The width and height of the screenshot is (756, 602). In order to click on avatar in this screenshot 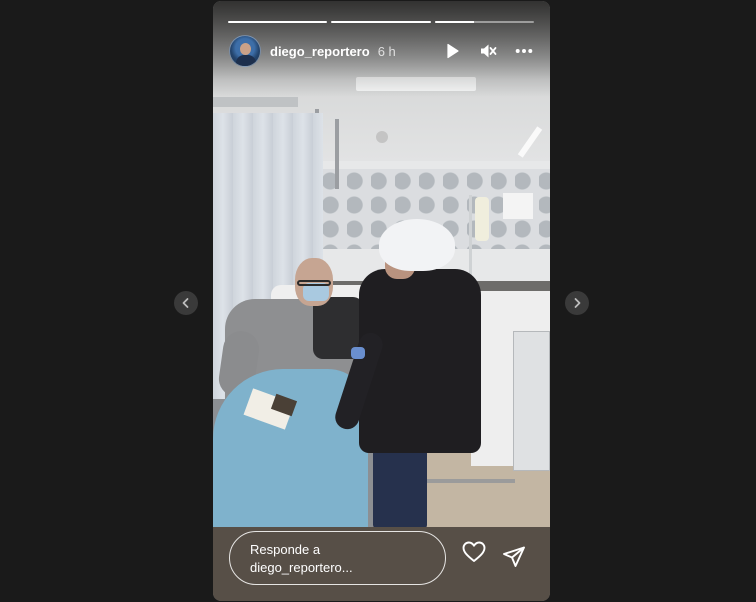, I will do `click(245, 51)`.